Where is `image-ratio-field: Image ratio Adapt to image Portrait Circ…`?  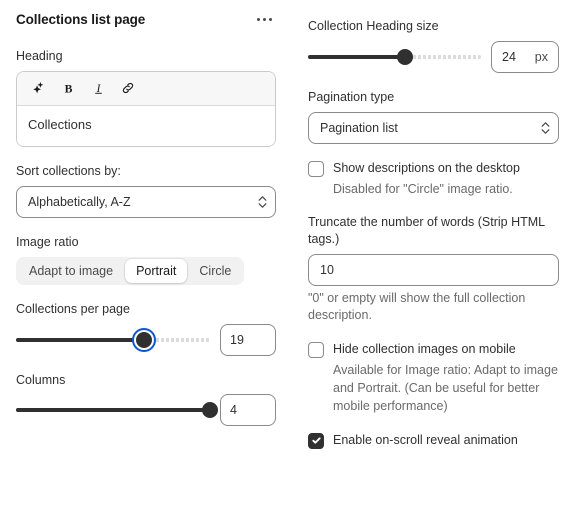 image-ratio-field: Image ratio Adapt to image Portrait Circ… is located at coordinates (146, 259).